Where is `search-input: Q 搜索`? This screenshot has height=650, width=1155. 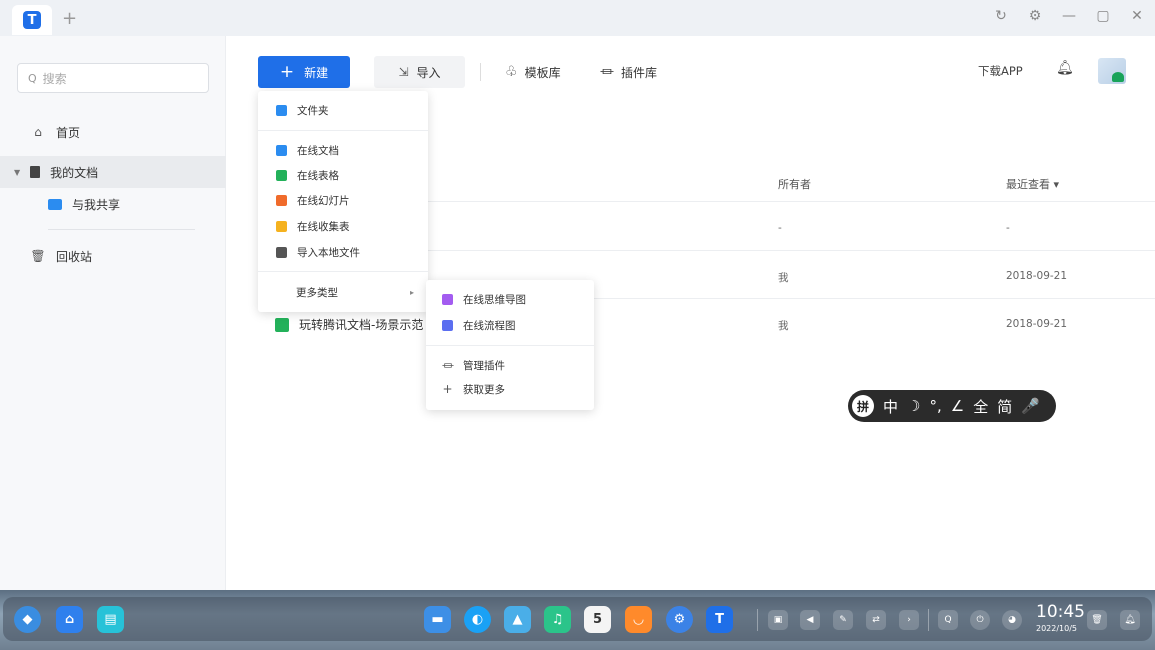
search-input: Q 搜索 is located at coordinates (113, 78).